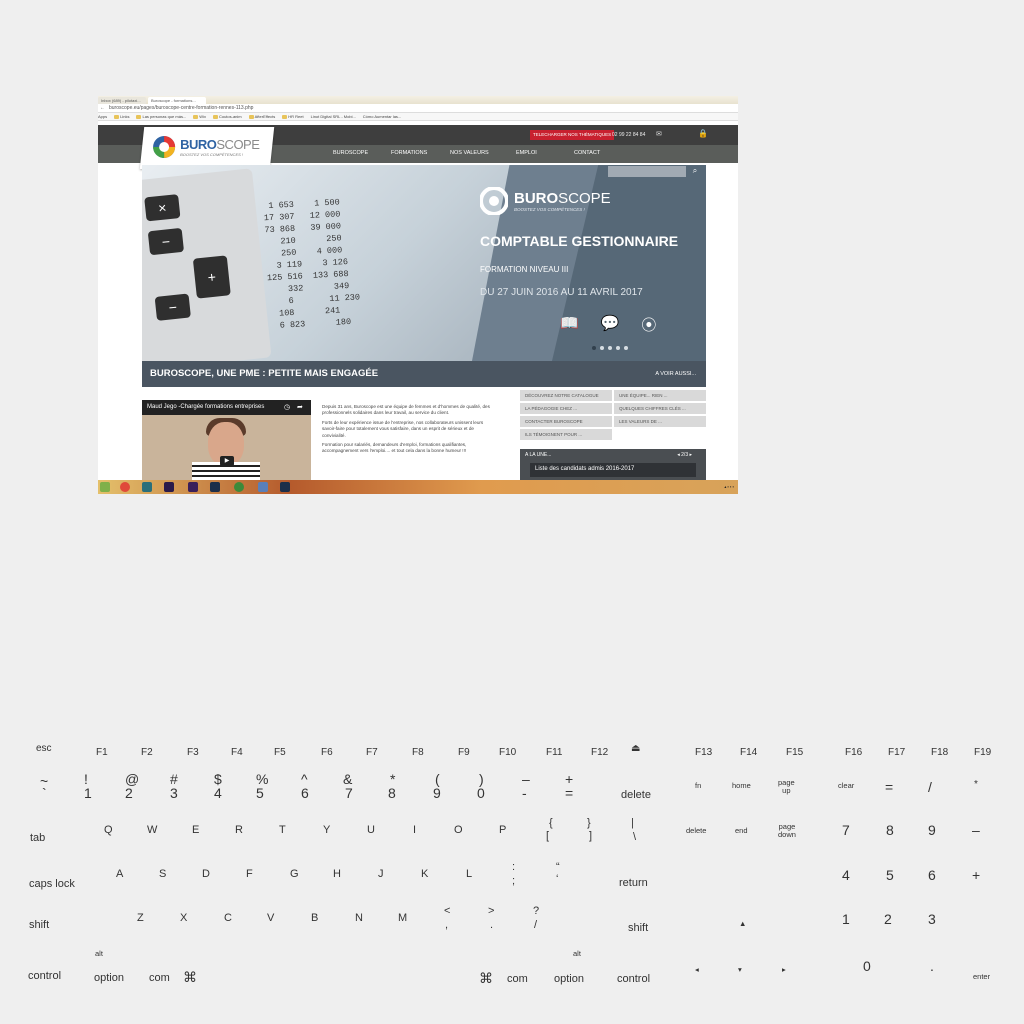  Describe the element at coordinates (162, 874) in the screenshot. I see `key-s: S` at that location.